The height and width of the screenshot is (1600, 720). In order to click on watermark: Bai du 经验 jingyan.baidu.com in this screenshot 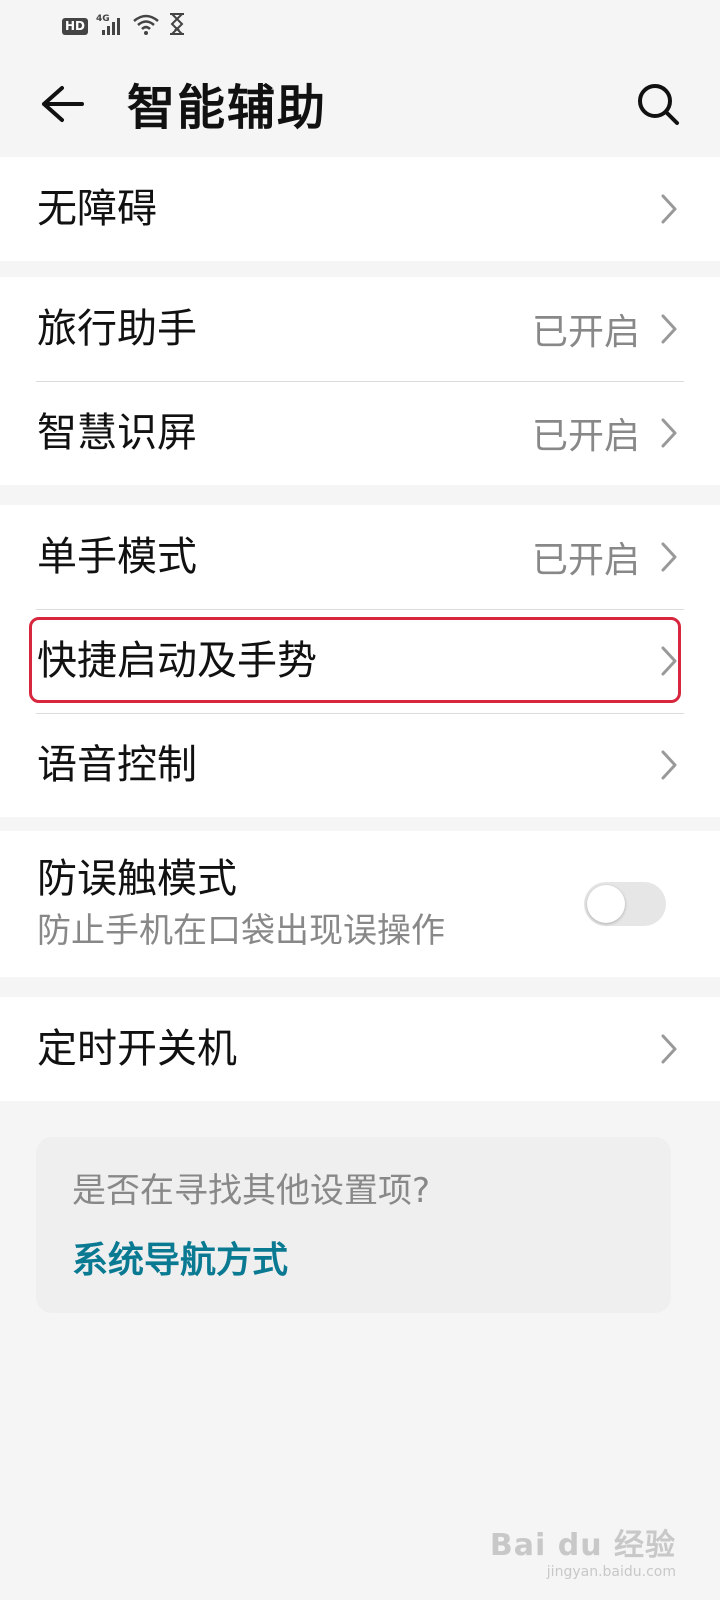, I will do `click(583, 1550)`.